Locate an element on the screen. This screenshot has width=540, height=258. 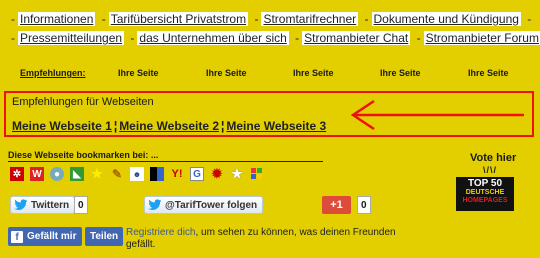
oneview-icon: ● is located at coordinates (57, 174).